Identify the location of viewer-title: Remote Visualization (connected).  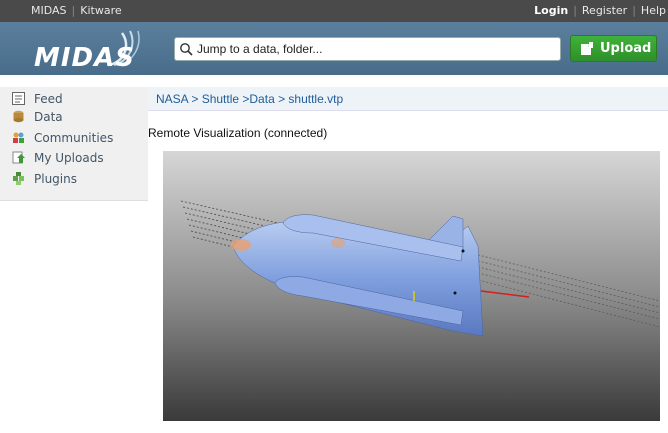
(238, 133).